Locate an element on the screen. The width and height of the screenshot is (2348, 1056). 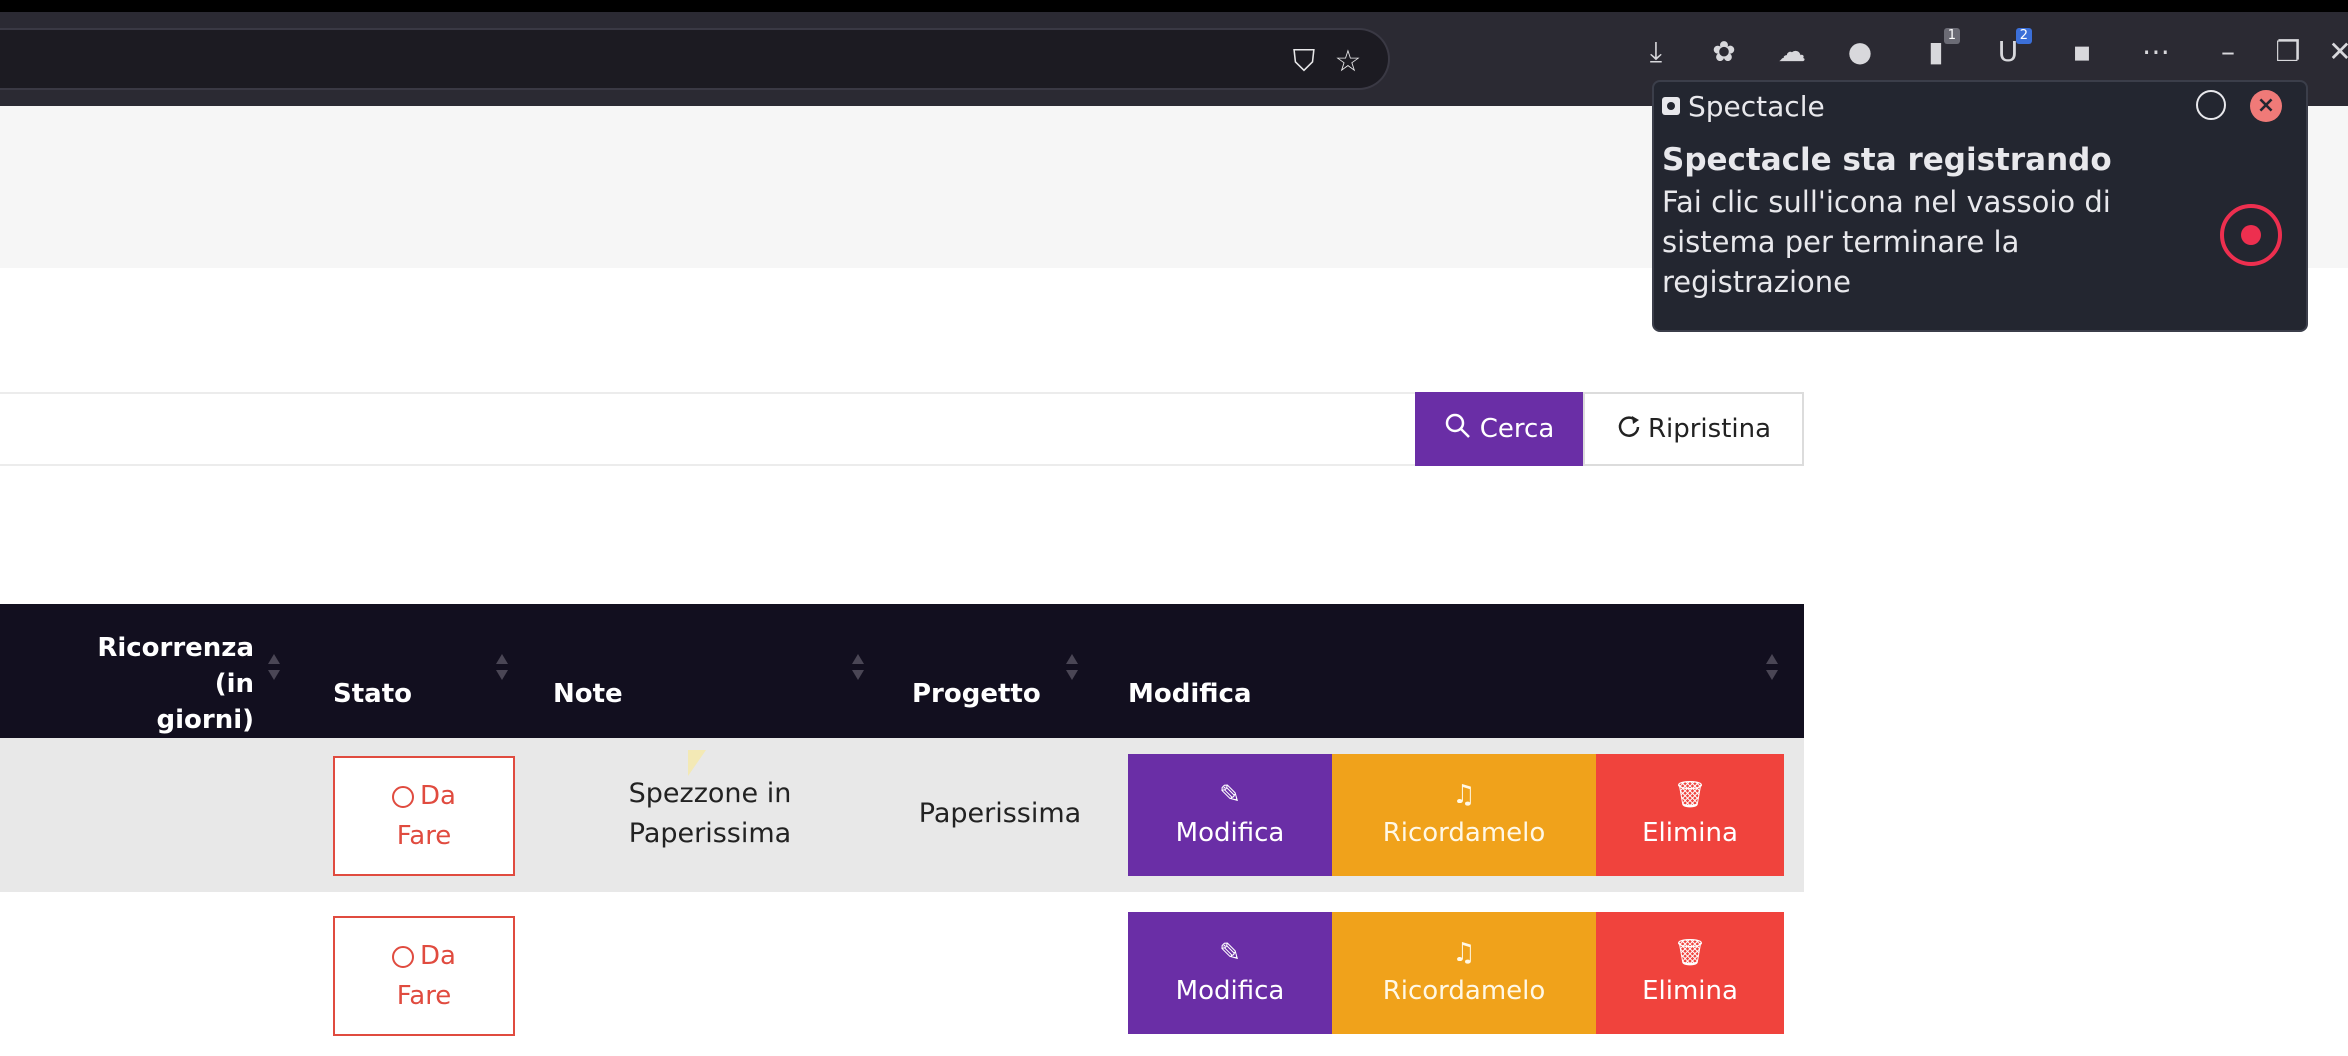
sort-note-icon is located at coordinates (858, 669).